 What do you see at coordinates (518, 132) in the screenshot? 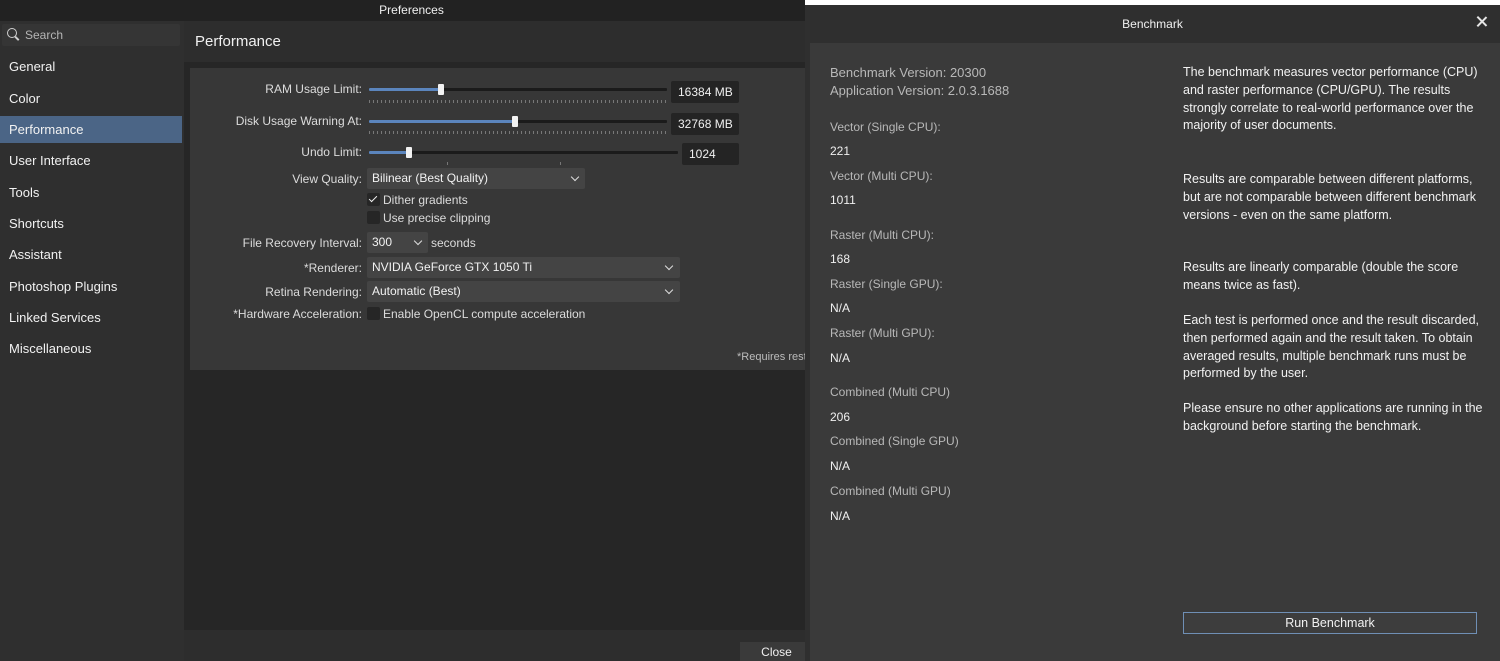
I see `disk-usage-ticks` at bounding box center [518, 132].